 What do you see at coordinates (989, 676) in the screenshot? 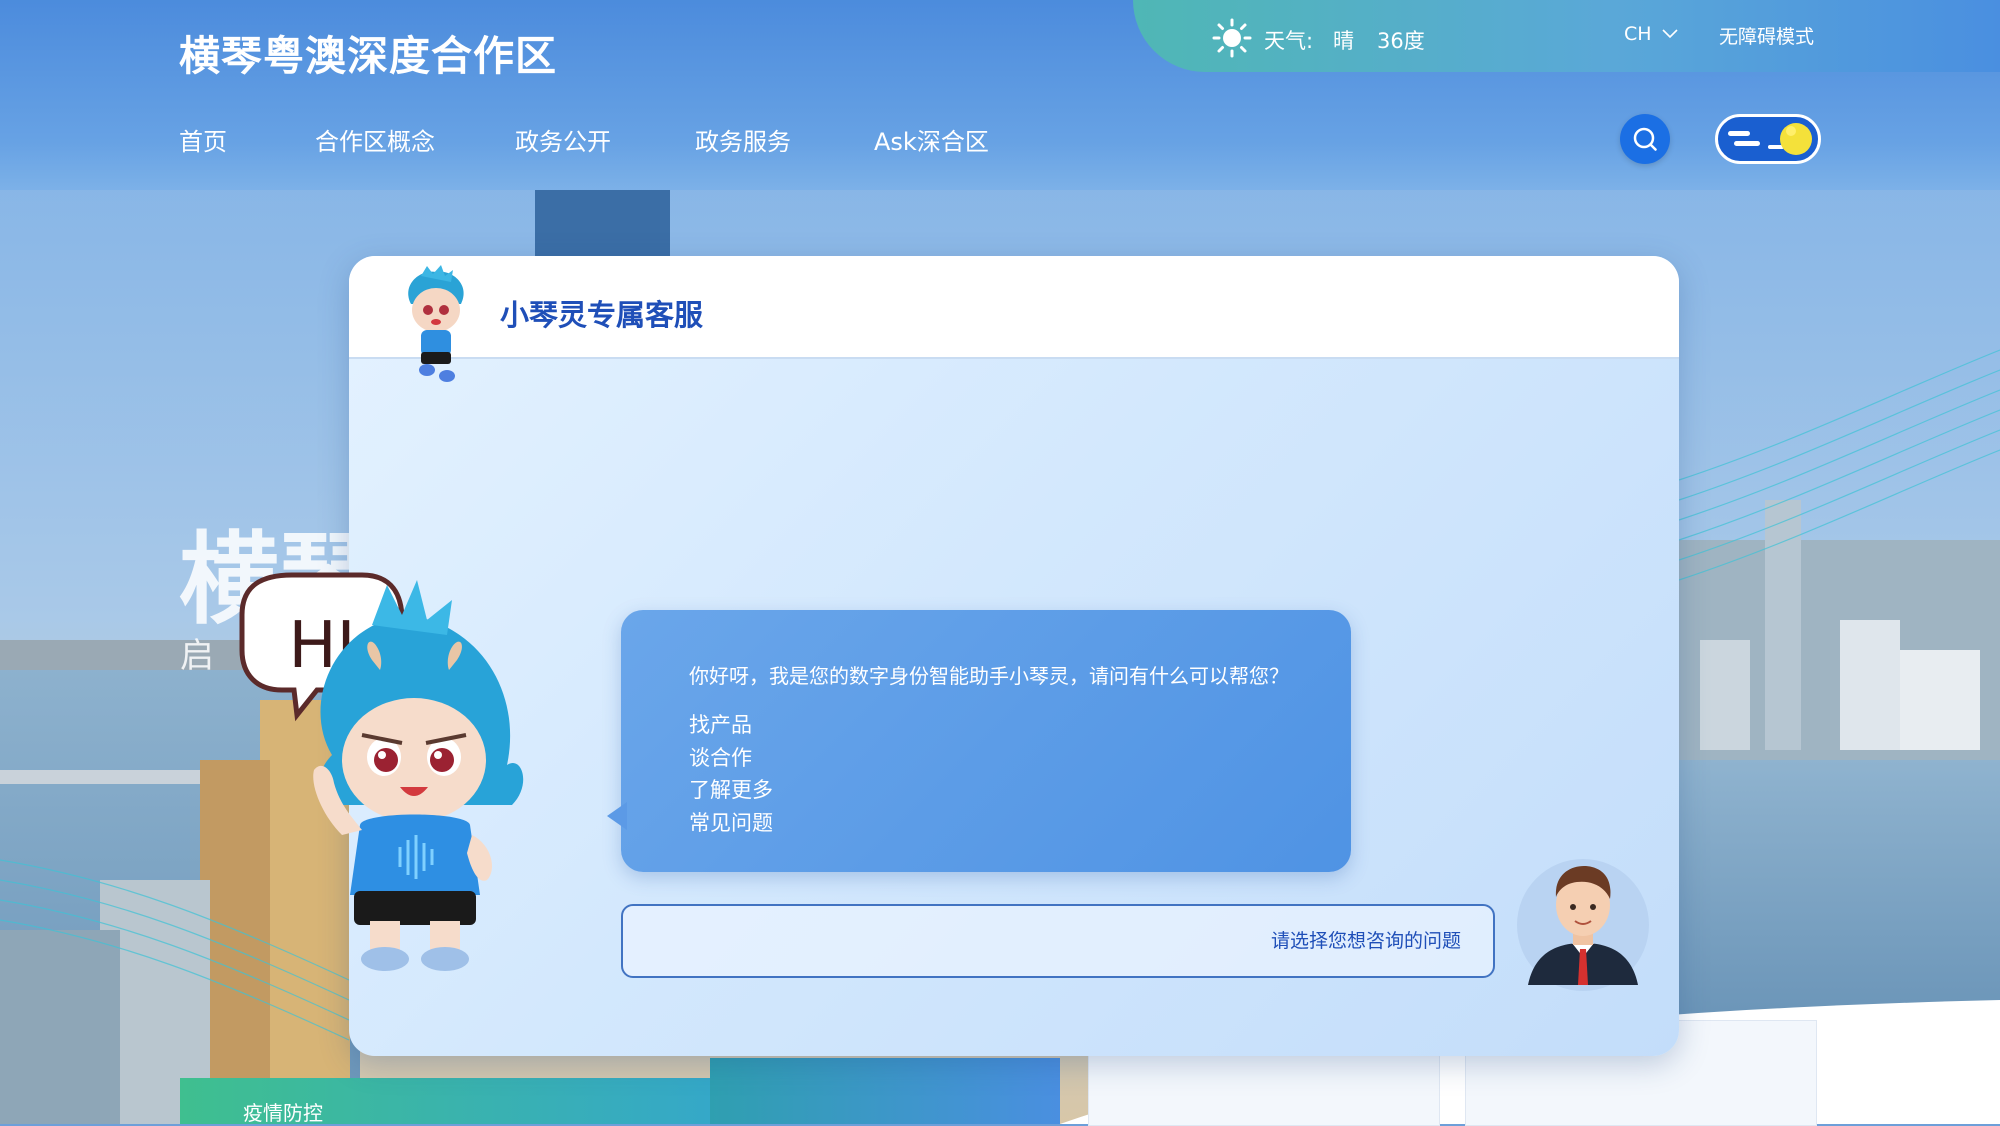
I see `assistant-greeting: 你好呀，我是您的数字身份智能助手小琴灵，请问有什么可以帮您？` at bounding box center [989, 676].